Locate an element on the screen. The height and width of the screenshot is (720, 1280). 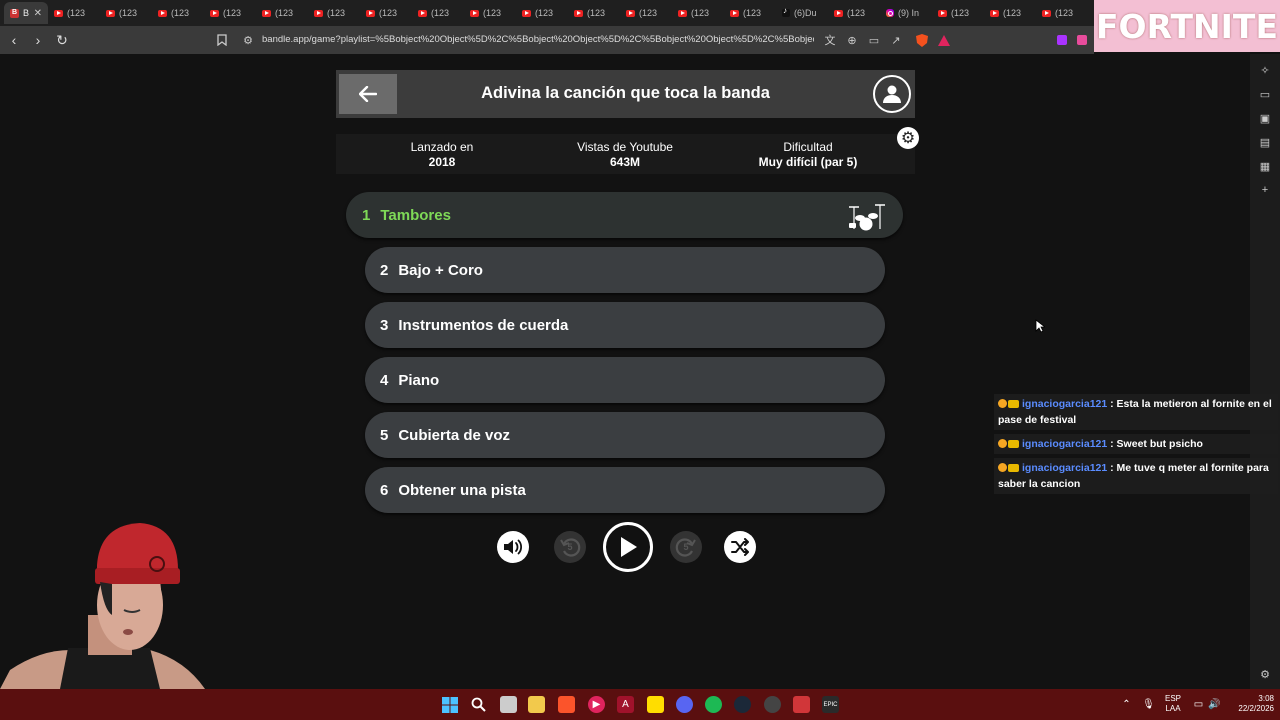
profile-button is located at coordinates (892, 94).